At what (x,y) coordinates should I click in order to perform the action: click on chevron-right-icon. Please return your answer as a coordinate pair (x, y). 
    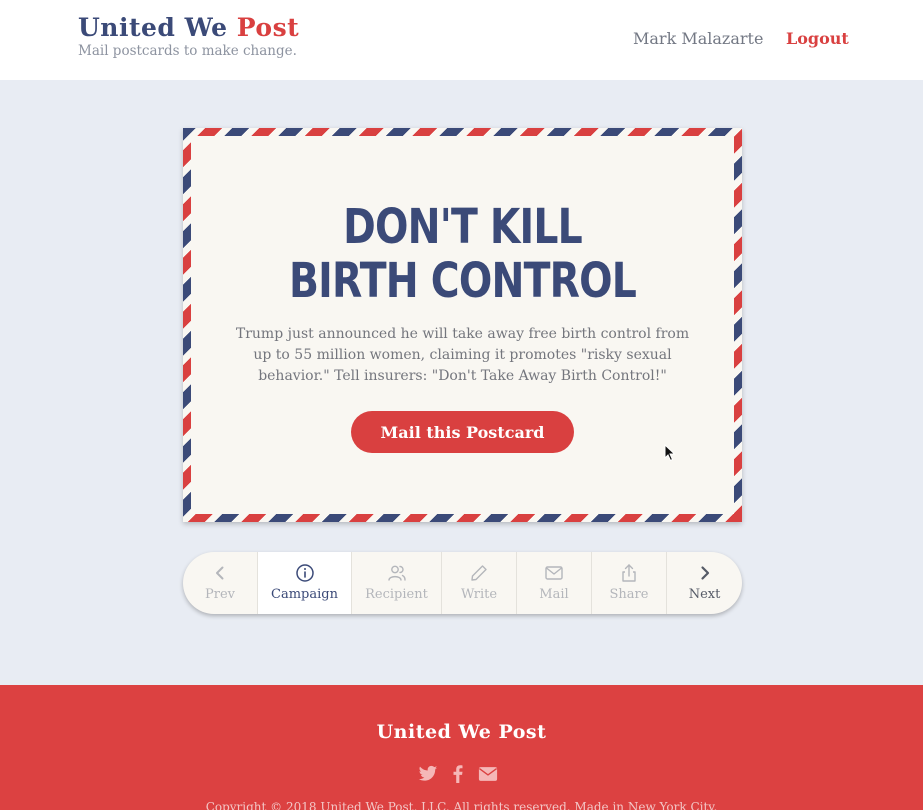
    Looking at the image, I should click on (704, 573).